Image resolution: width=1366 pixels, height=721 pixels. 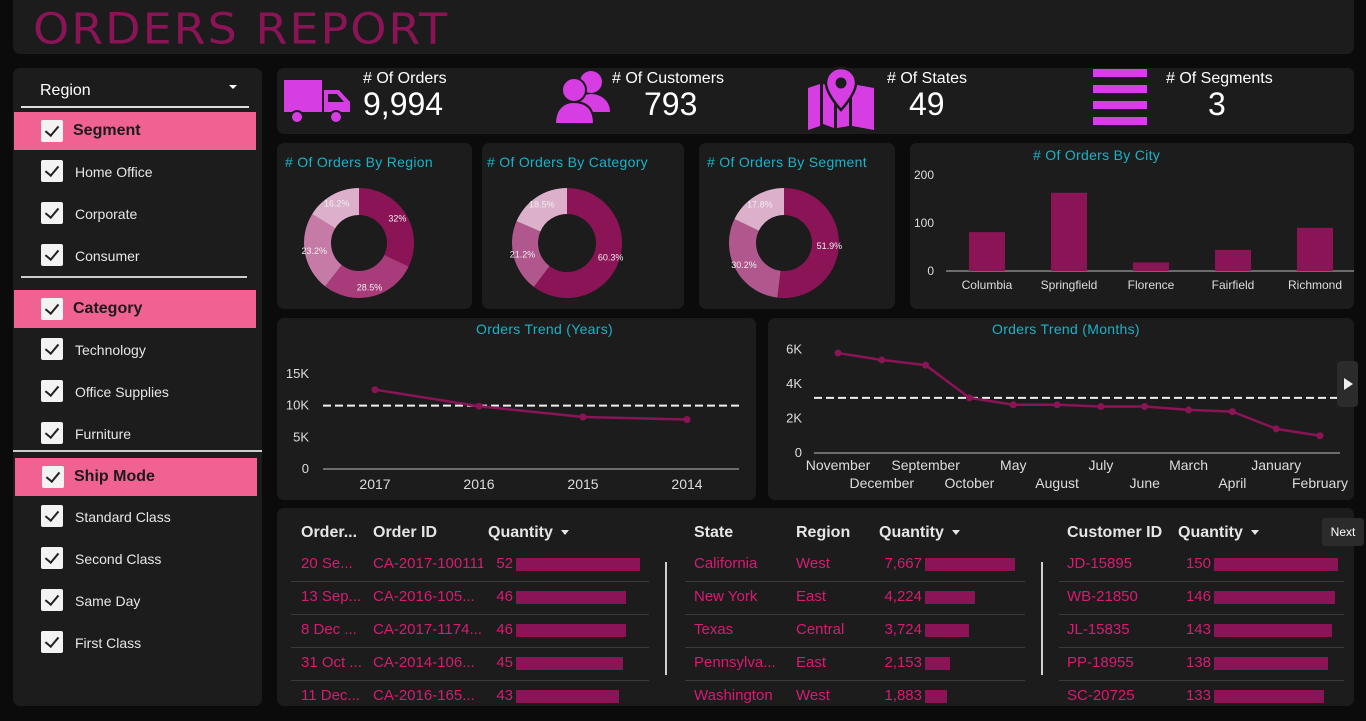 What do you see at coordinates (733, 695) in the screenshot?
I see `state-cell: Washington` at bounding box center [733, 695].